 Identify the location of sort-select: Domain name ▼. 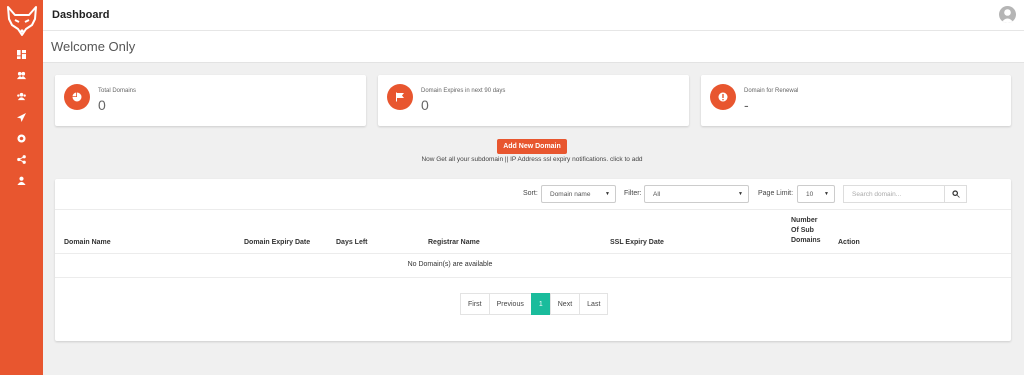
(578, 194).